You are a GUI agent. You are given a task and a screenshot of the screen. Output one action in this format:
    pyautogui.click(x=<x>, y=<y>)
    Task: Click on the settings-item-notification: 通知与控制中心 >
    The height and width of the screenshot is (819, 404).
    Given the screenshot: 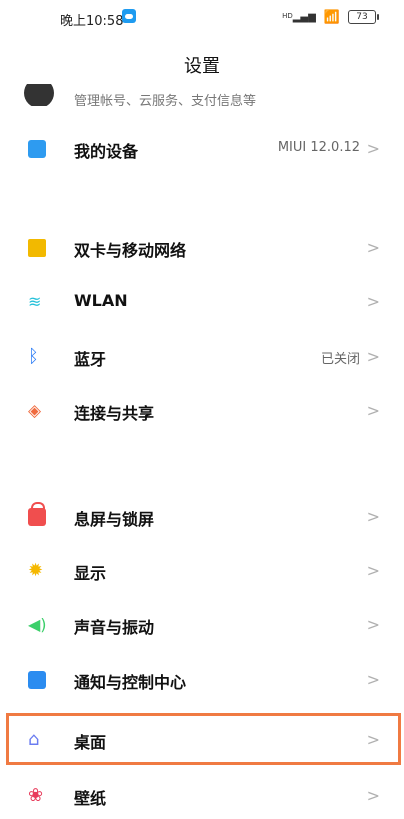 What is the action you would take?
    pyautogui.click(x=202, y=679)
    